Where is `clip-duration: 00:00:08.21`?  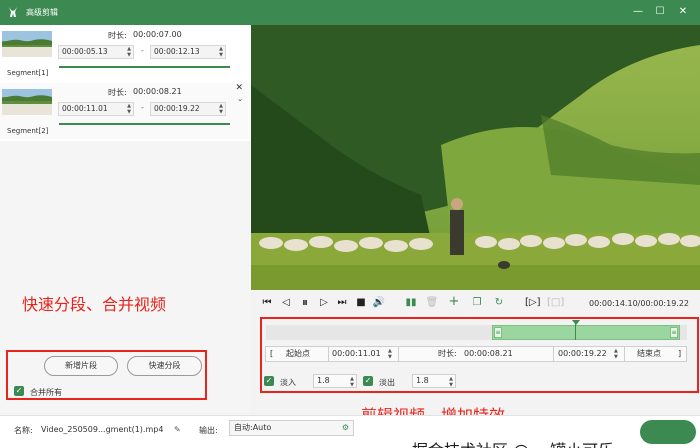 clip-duration: 00:00:08.21 is located at coordinates (488, 353).